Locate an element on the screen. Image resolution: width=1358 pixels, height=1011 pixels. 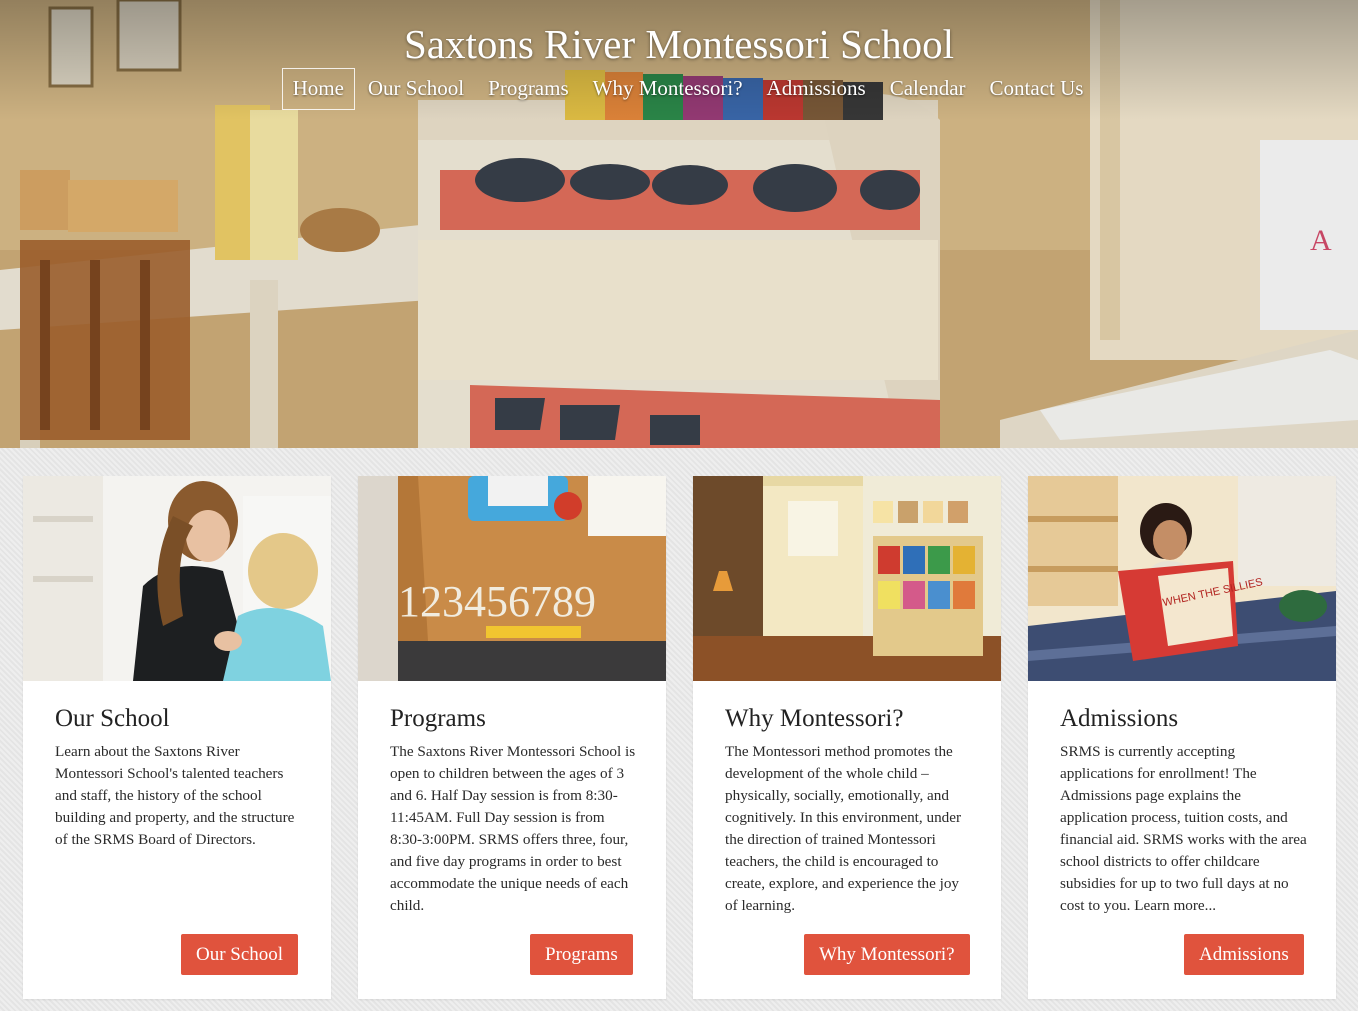
nav-item-admissions: Admissions is located at coordinates (816, 89).